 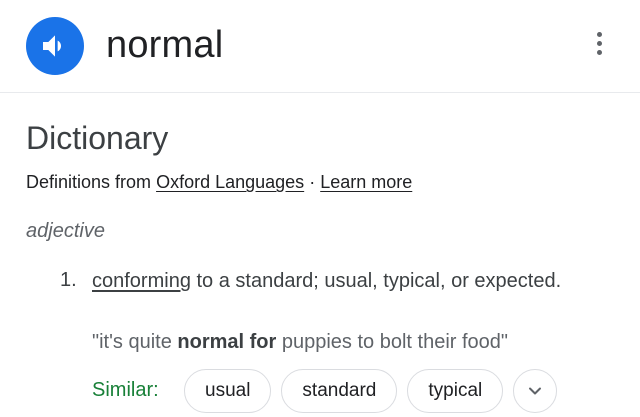 What do you see at coordinates (320, 92) in the screenshot?
I see `divider` at bounding box center [320, 92].